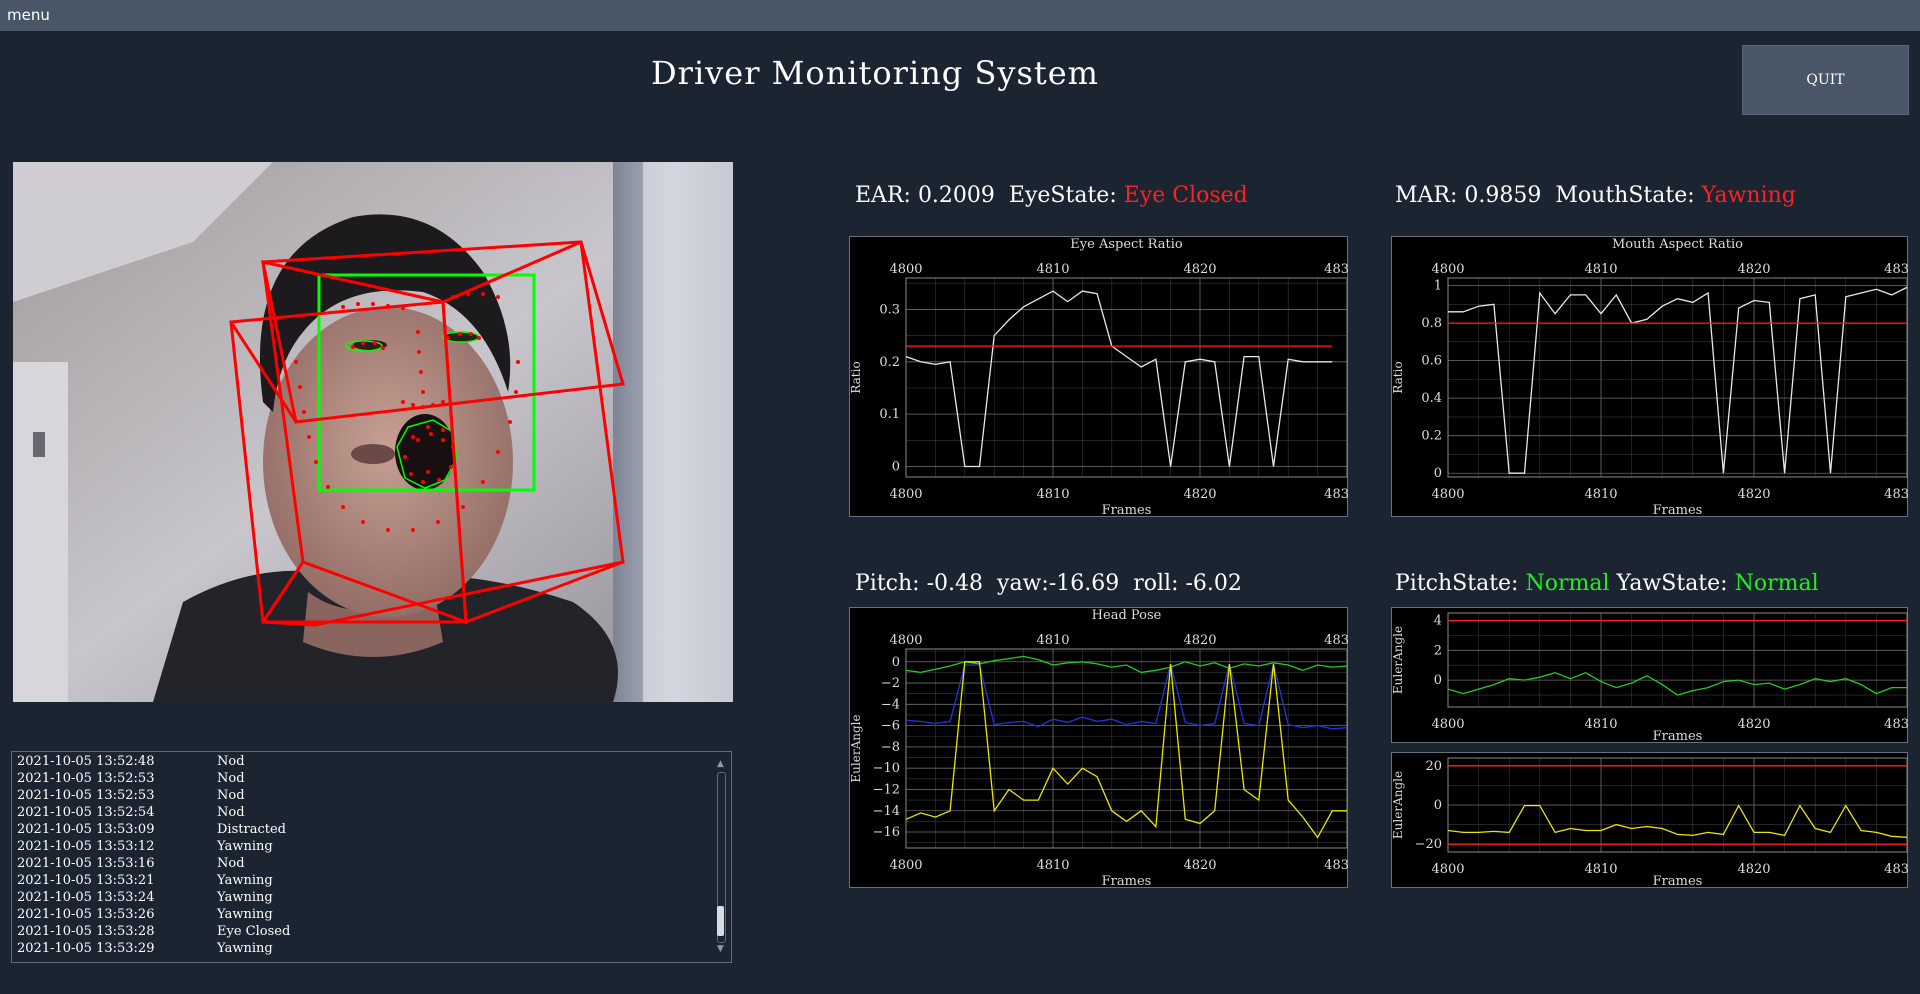 Image resolution: width=1920 pixels, height=994 pixels. Describe the element at coordinates (1438, 620) in the screenshot. I see `y-tick-label: 4` at that location.